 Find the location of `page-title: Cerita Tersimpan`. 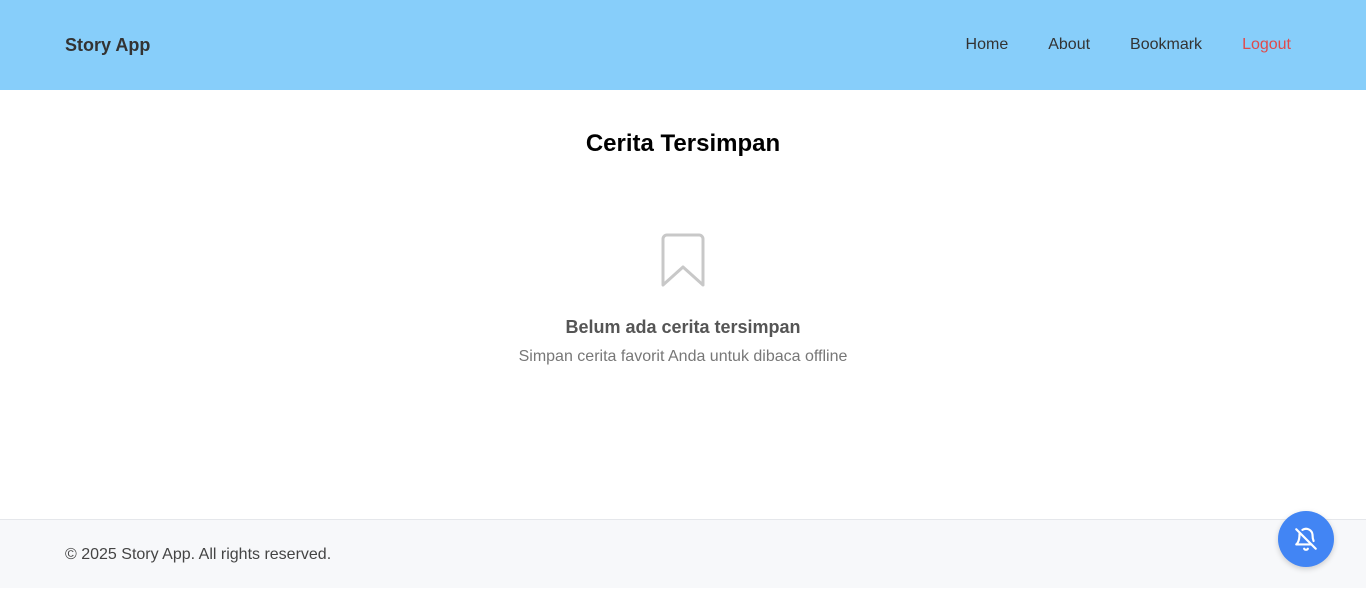

page-title: Cerita Tersimpan is located at coordinates (683, 143).